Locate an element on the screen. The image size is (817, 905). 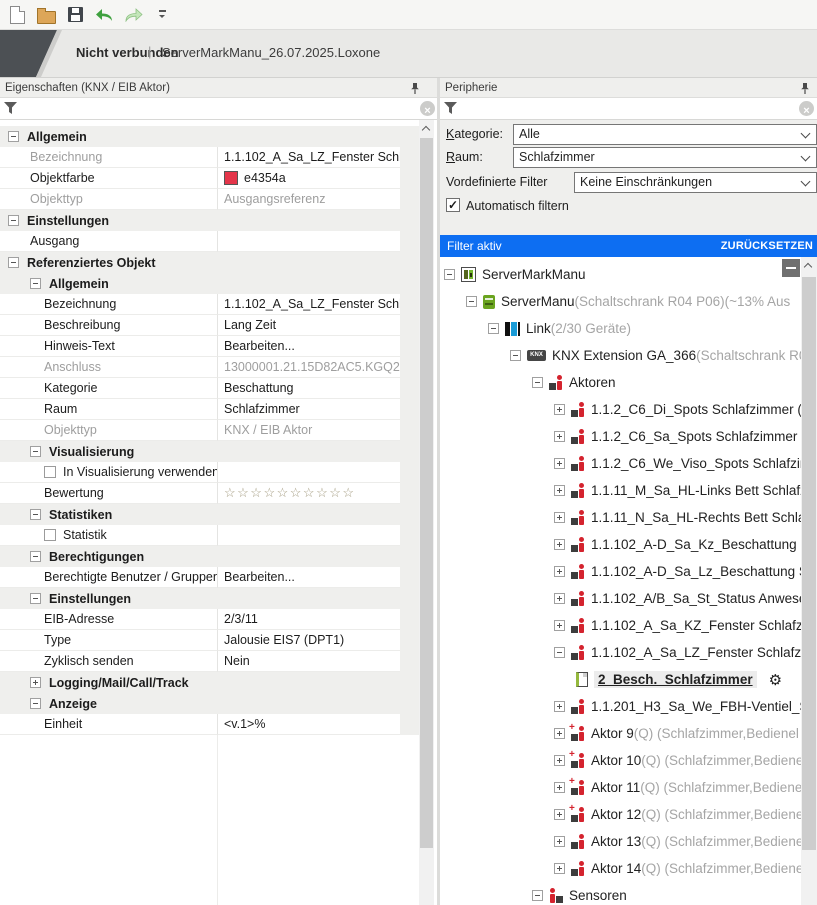
tree-row: ServerMarkManu is located at coordinates (620, 274).